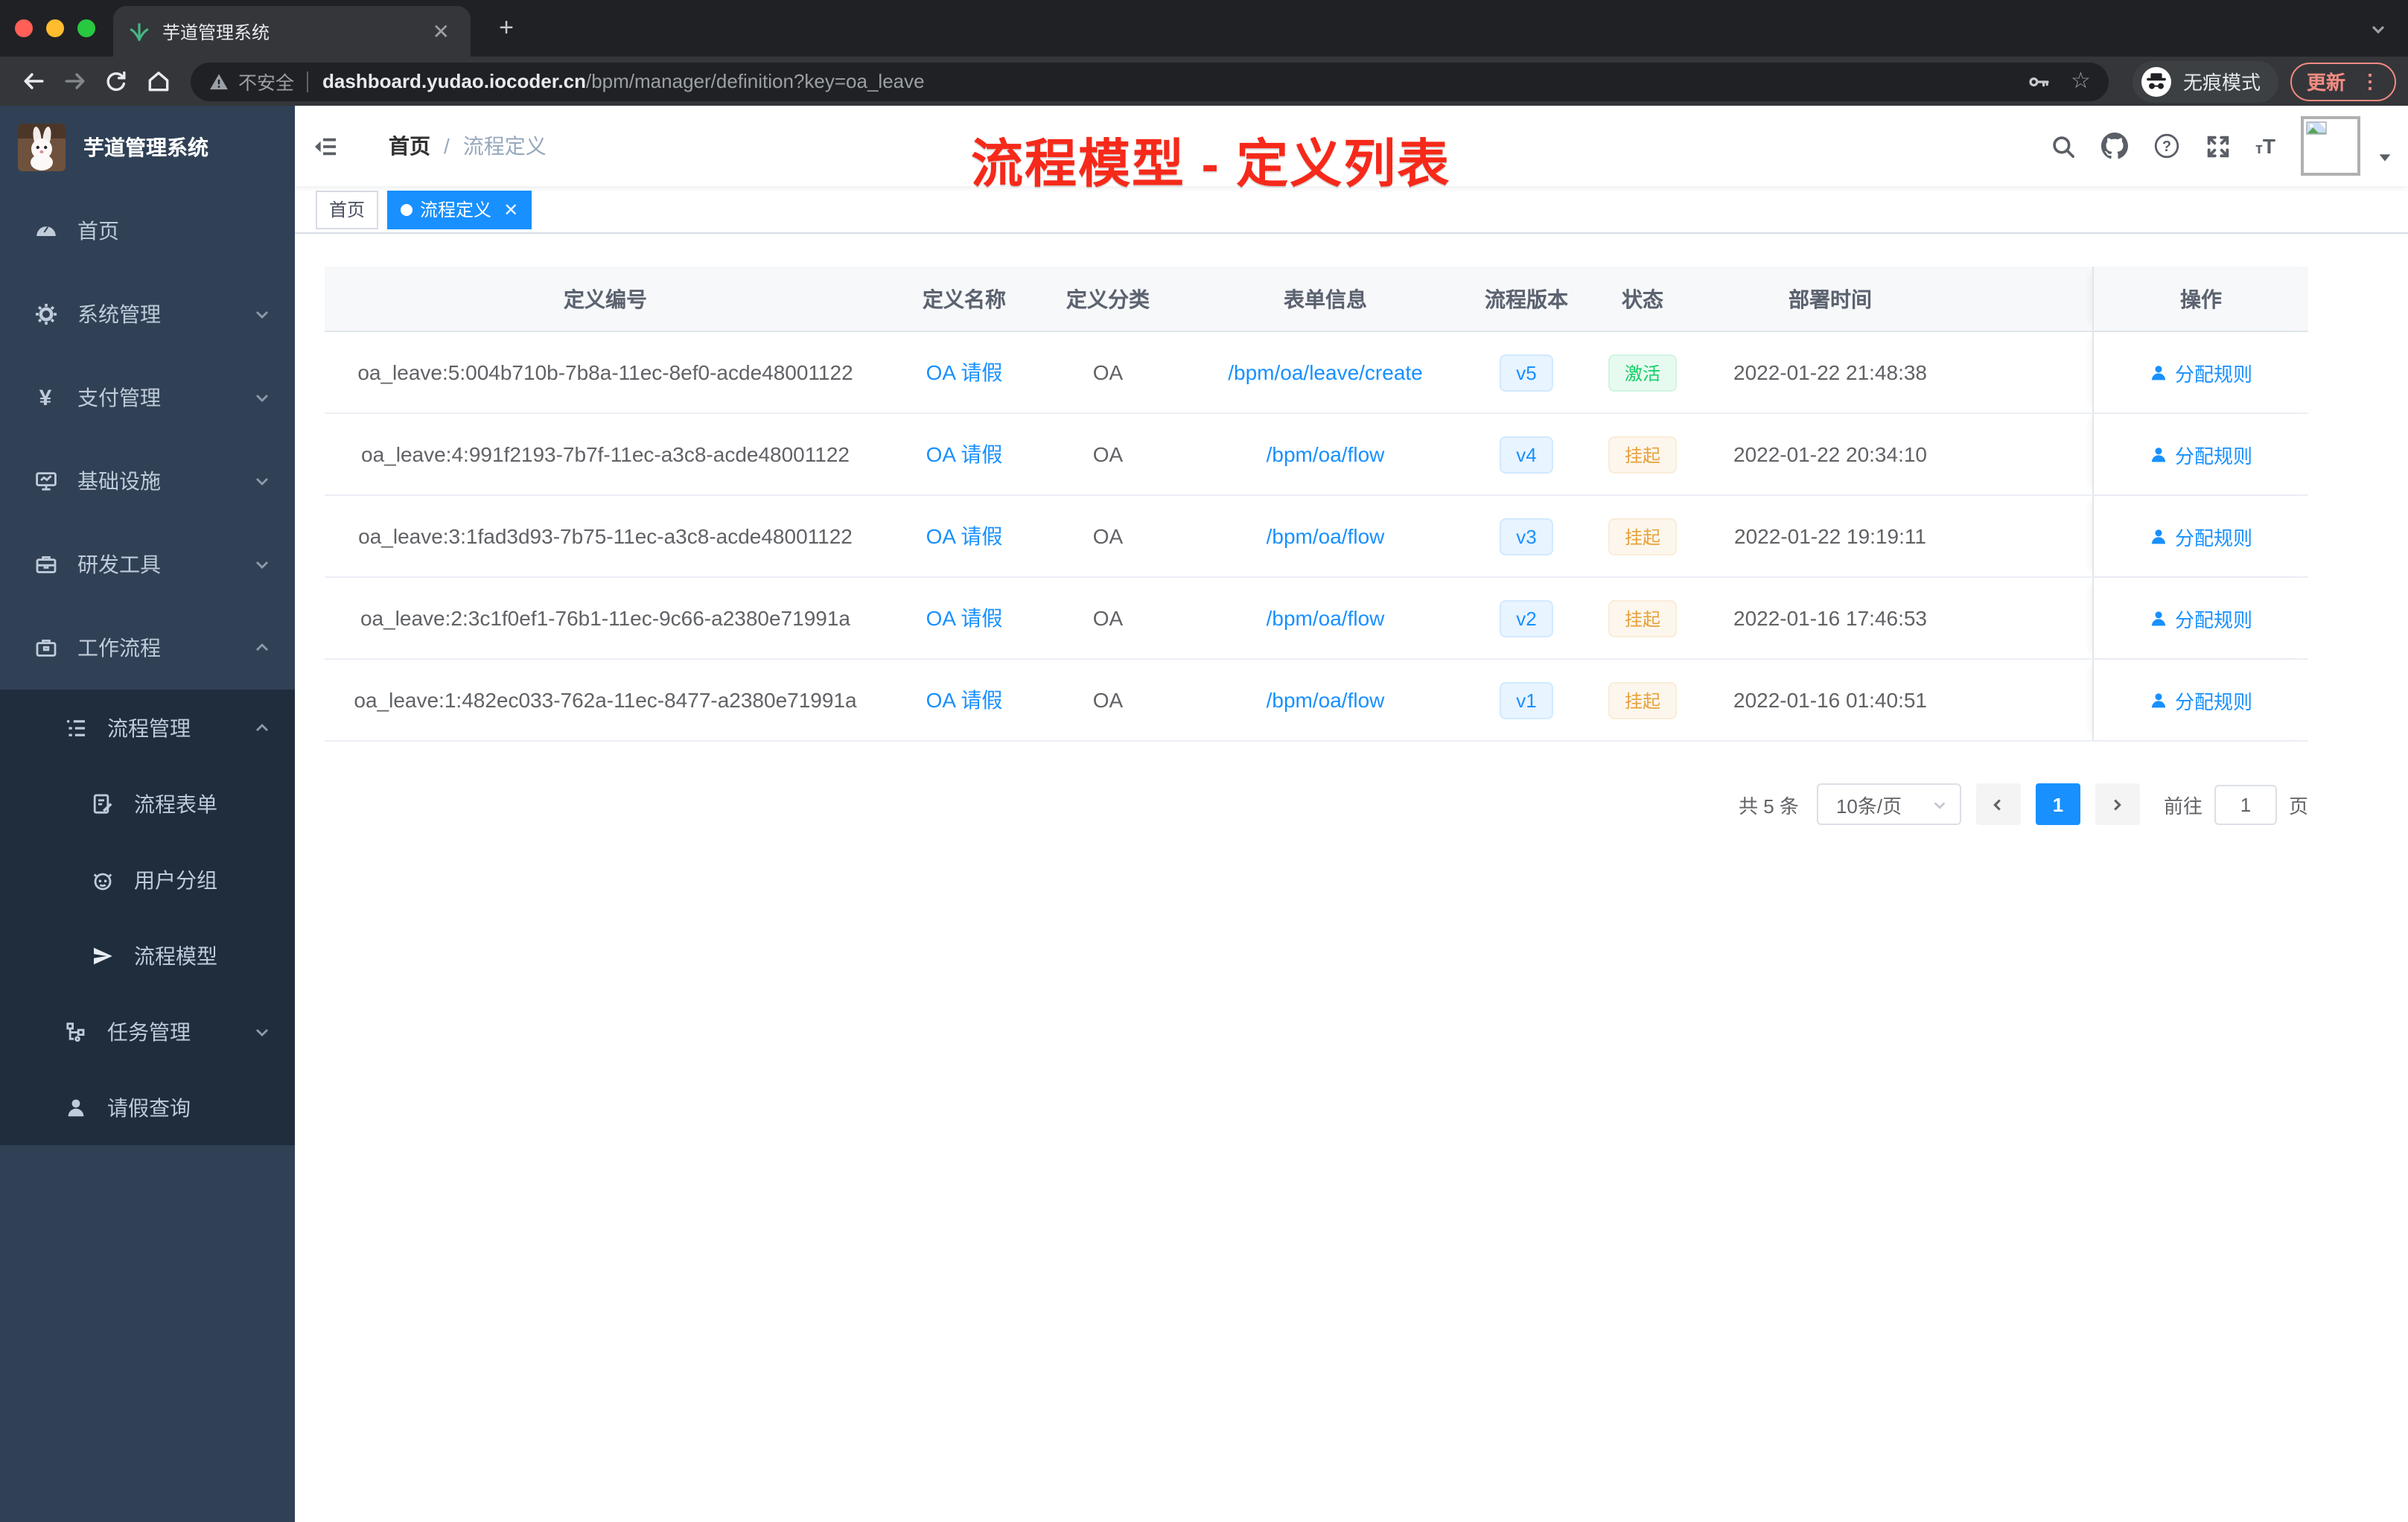  I want to click on tab-strip-caret-icon, so click(2378, 32).